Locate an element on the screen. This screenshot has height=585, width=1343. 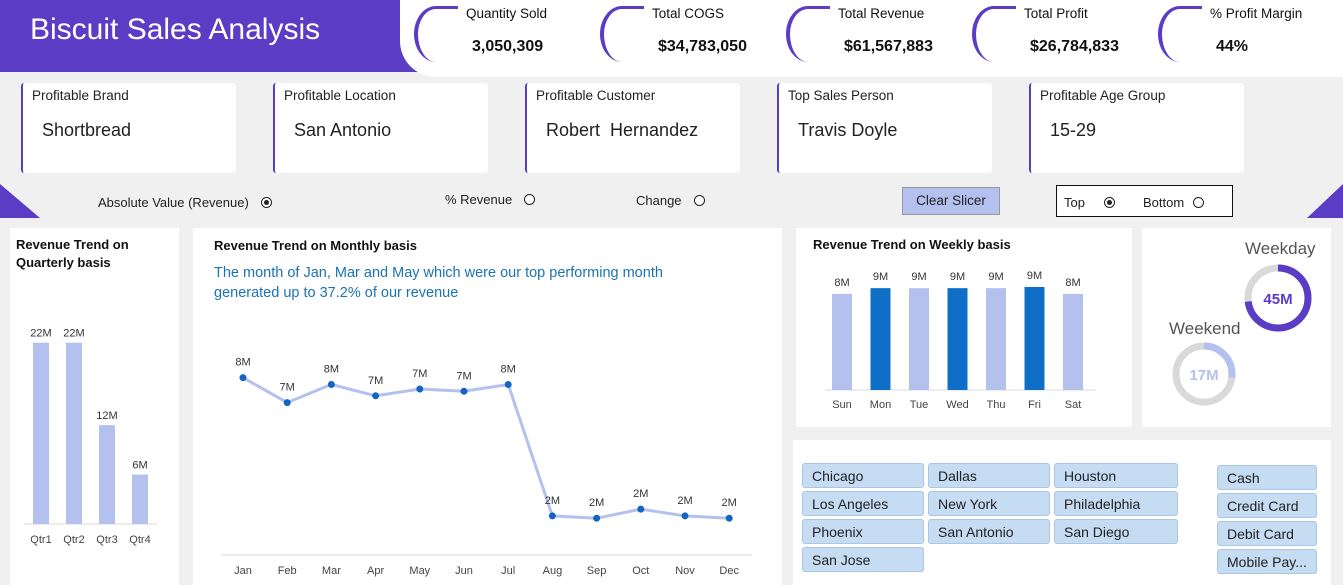
card-label: Profitable Location is located at coordinates (340, 95).